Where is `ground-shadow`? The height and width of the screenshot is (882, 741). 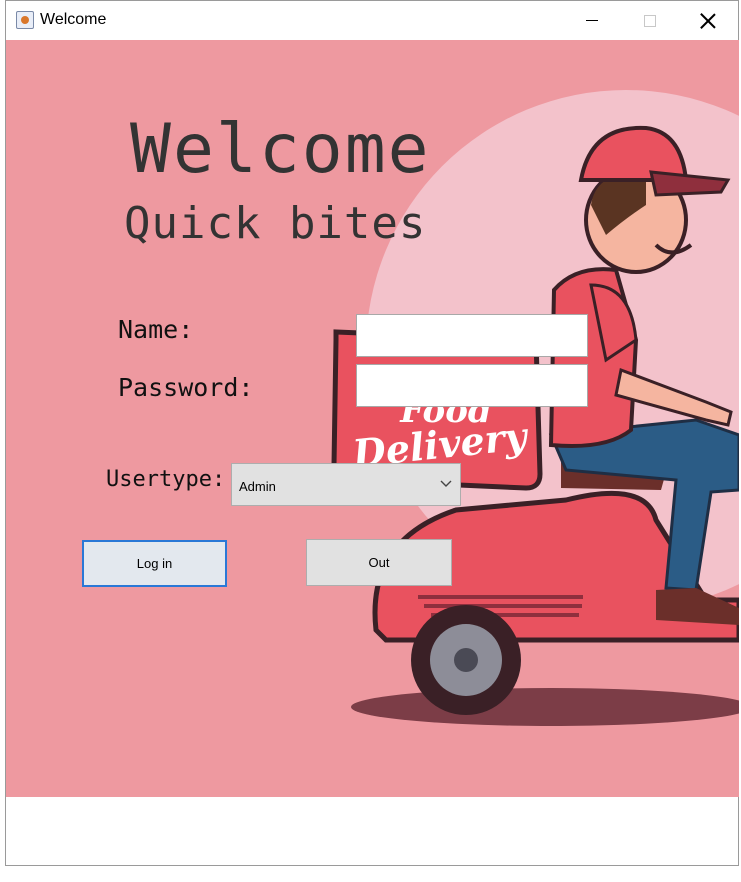
ground-shadow is located at coordinates (545, 707).